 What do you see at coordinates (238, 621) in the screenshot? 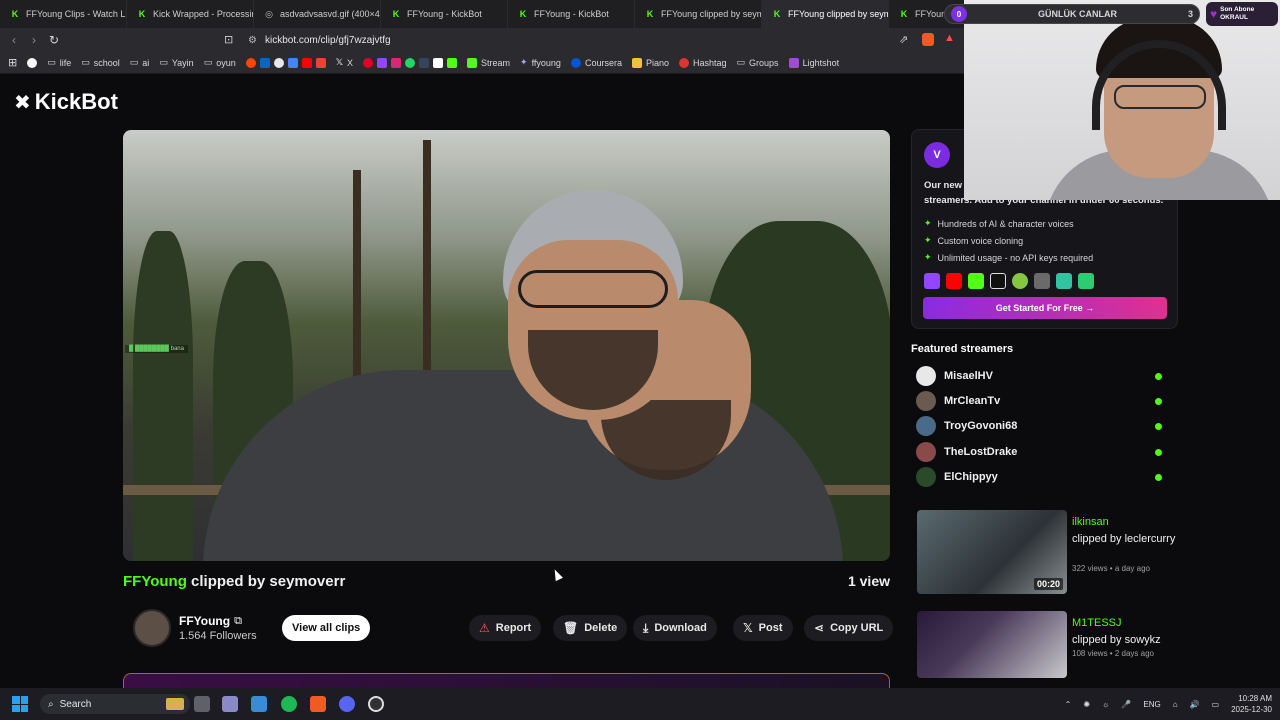
I see `external-link-icon: ⧉` at bounding box center [238, 621].